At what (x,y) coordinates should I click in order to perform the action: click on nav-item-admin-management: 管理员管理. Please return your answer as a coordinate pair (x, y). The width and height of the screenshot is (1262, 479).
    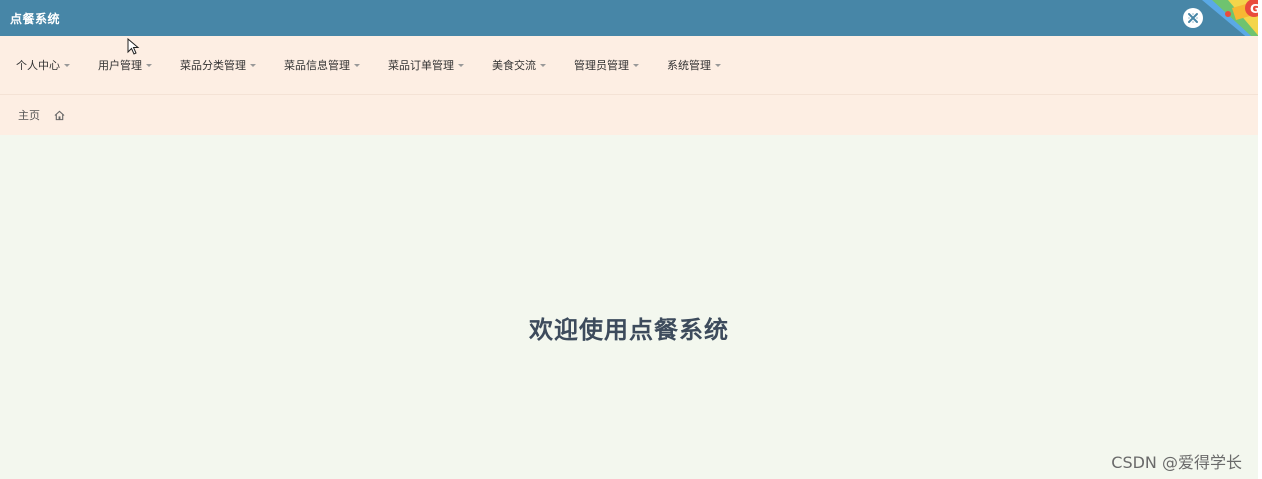
    Looking at the image, I should click on (606, 65).